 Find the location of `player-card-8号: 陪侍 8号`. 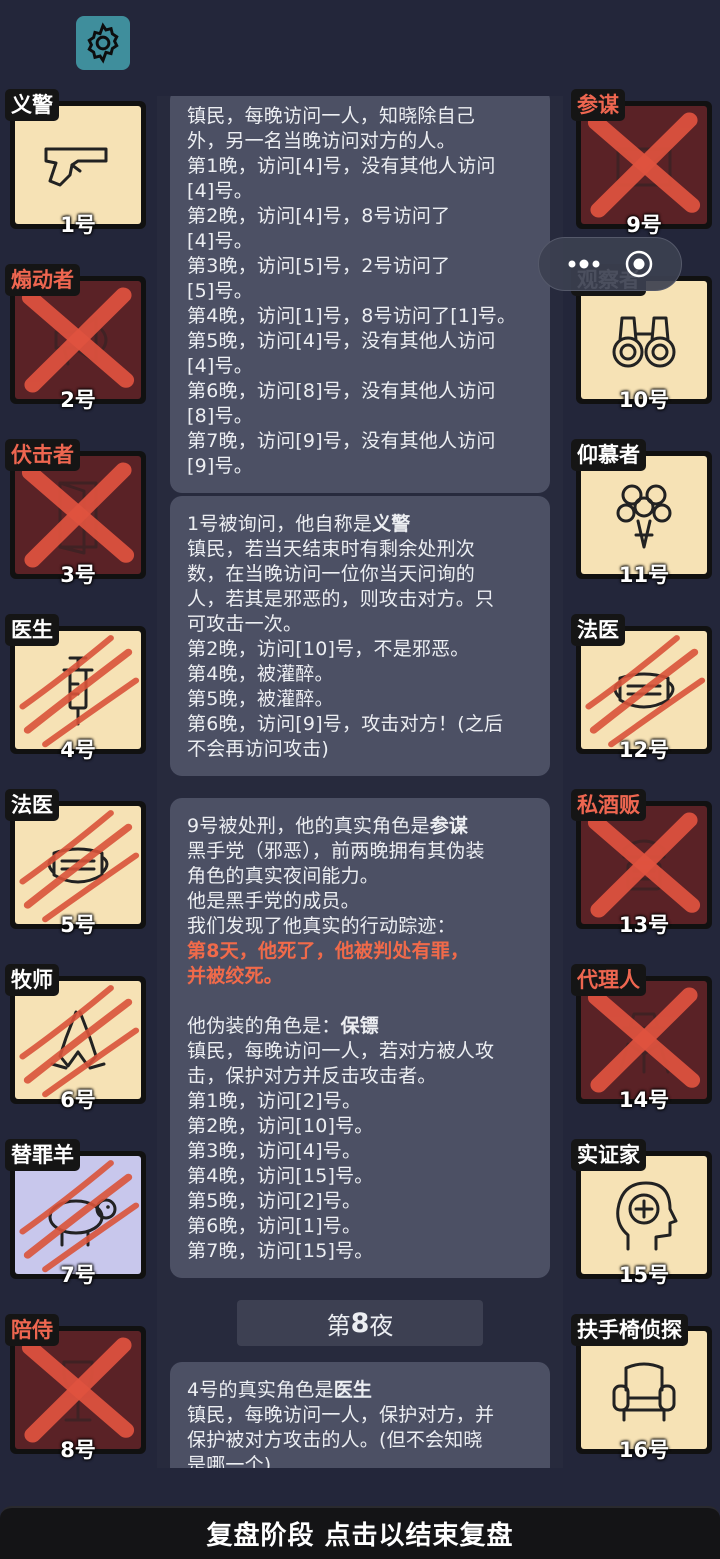

player-card-8号: 陪侍 8号 is located at coordinates (74, 1388).